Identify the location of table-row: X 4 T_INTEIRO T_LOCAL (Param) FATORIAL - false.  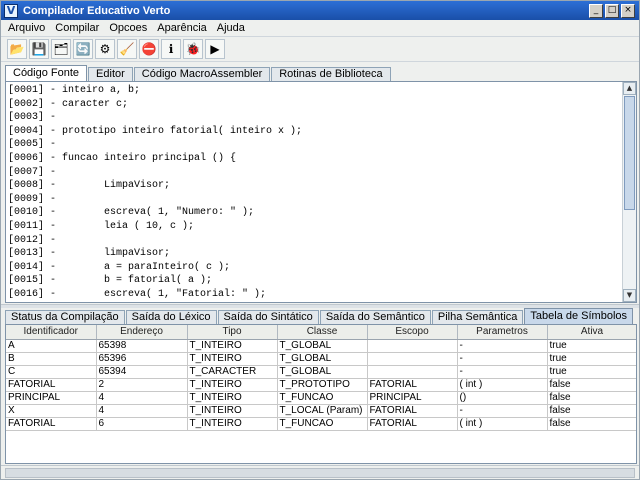
(321, 411).